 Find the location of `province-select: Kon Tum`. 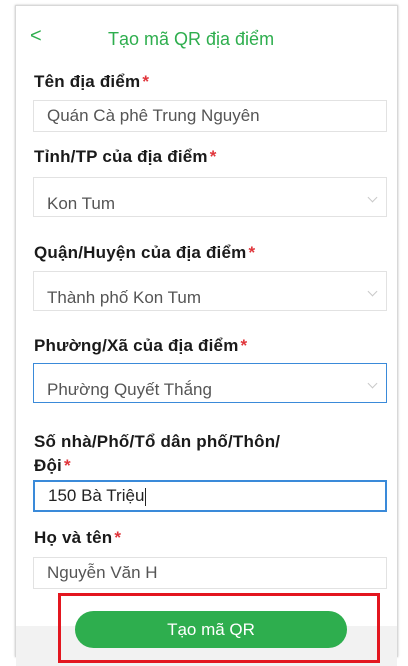

province-select: Kon Tum is located at coordinates (210, 197).